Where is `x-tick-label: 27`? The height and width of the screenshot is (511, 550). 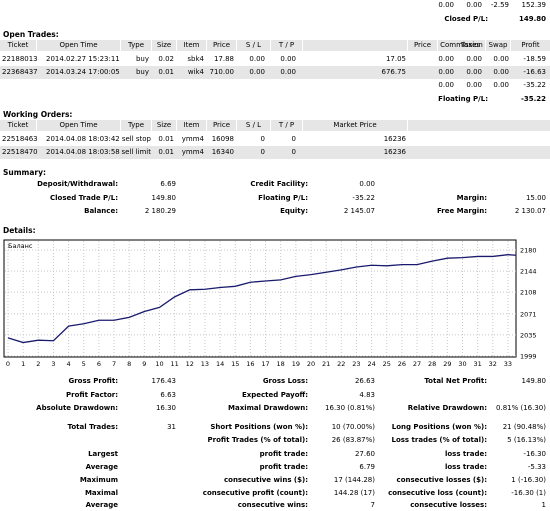 x-tick-label: 27 is located at coordinates (417, 364).